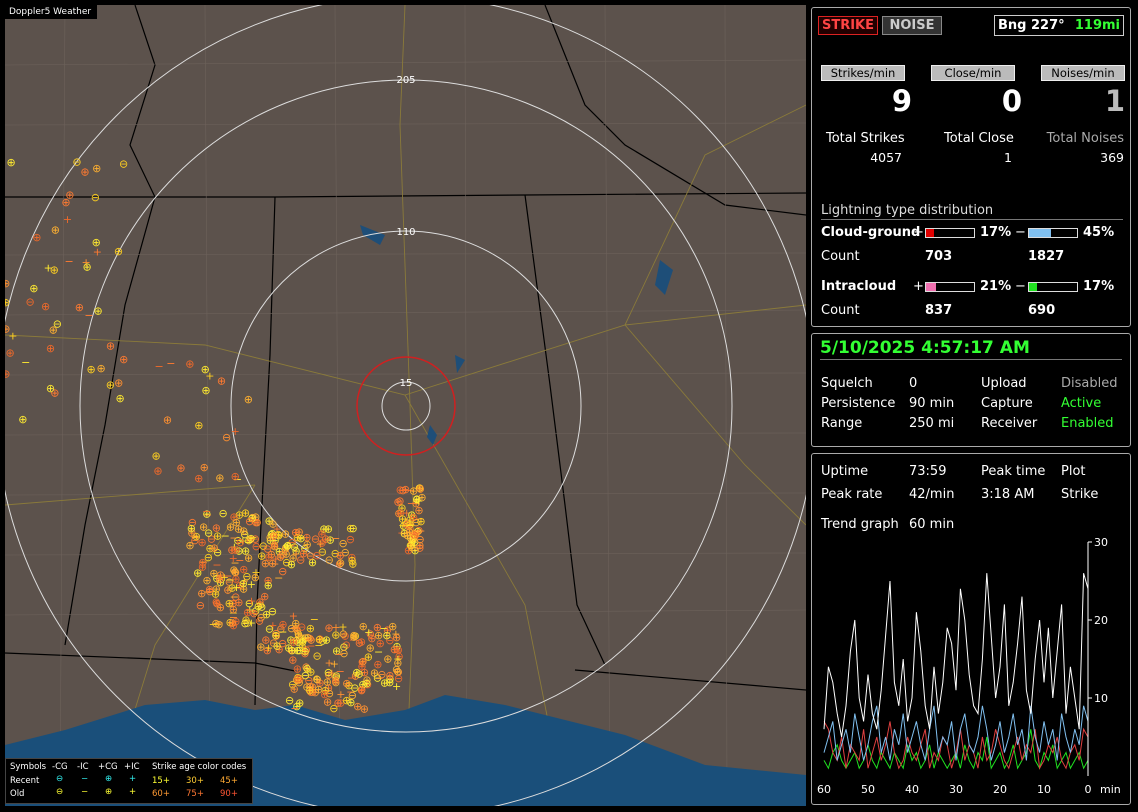  What do you see at coordinates (85, 792) in the screenshot?
I see `neg-ic-old-icon: −` at bounding box center [85, 792].